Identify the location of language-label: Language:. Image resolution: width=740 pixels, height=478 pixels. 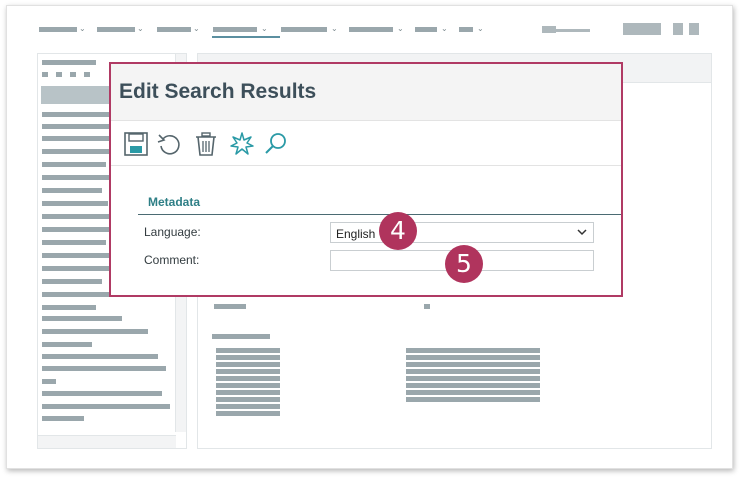
(172, 232).